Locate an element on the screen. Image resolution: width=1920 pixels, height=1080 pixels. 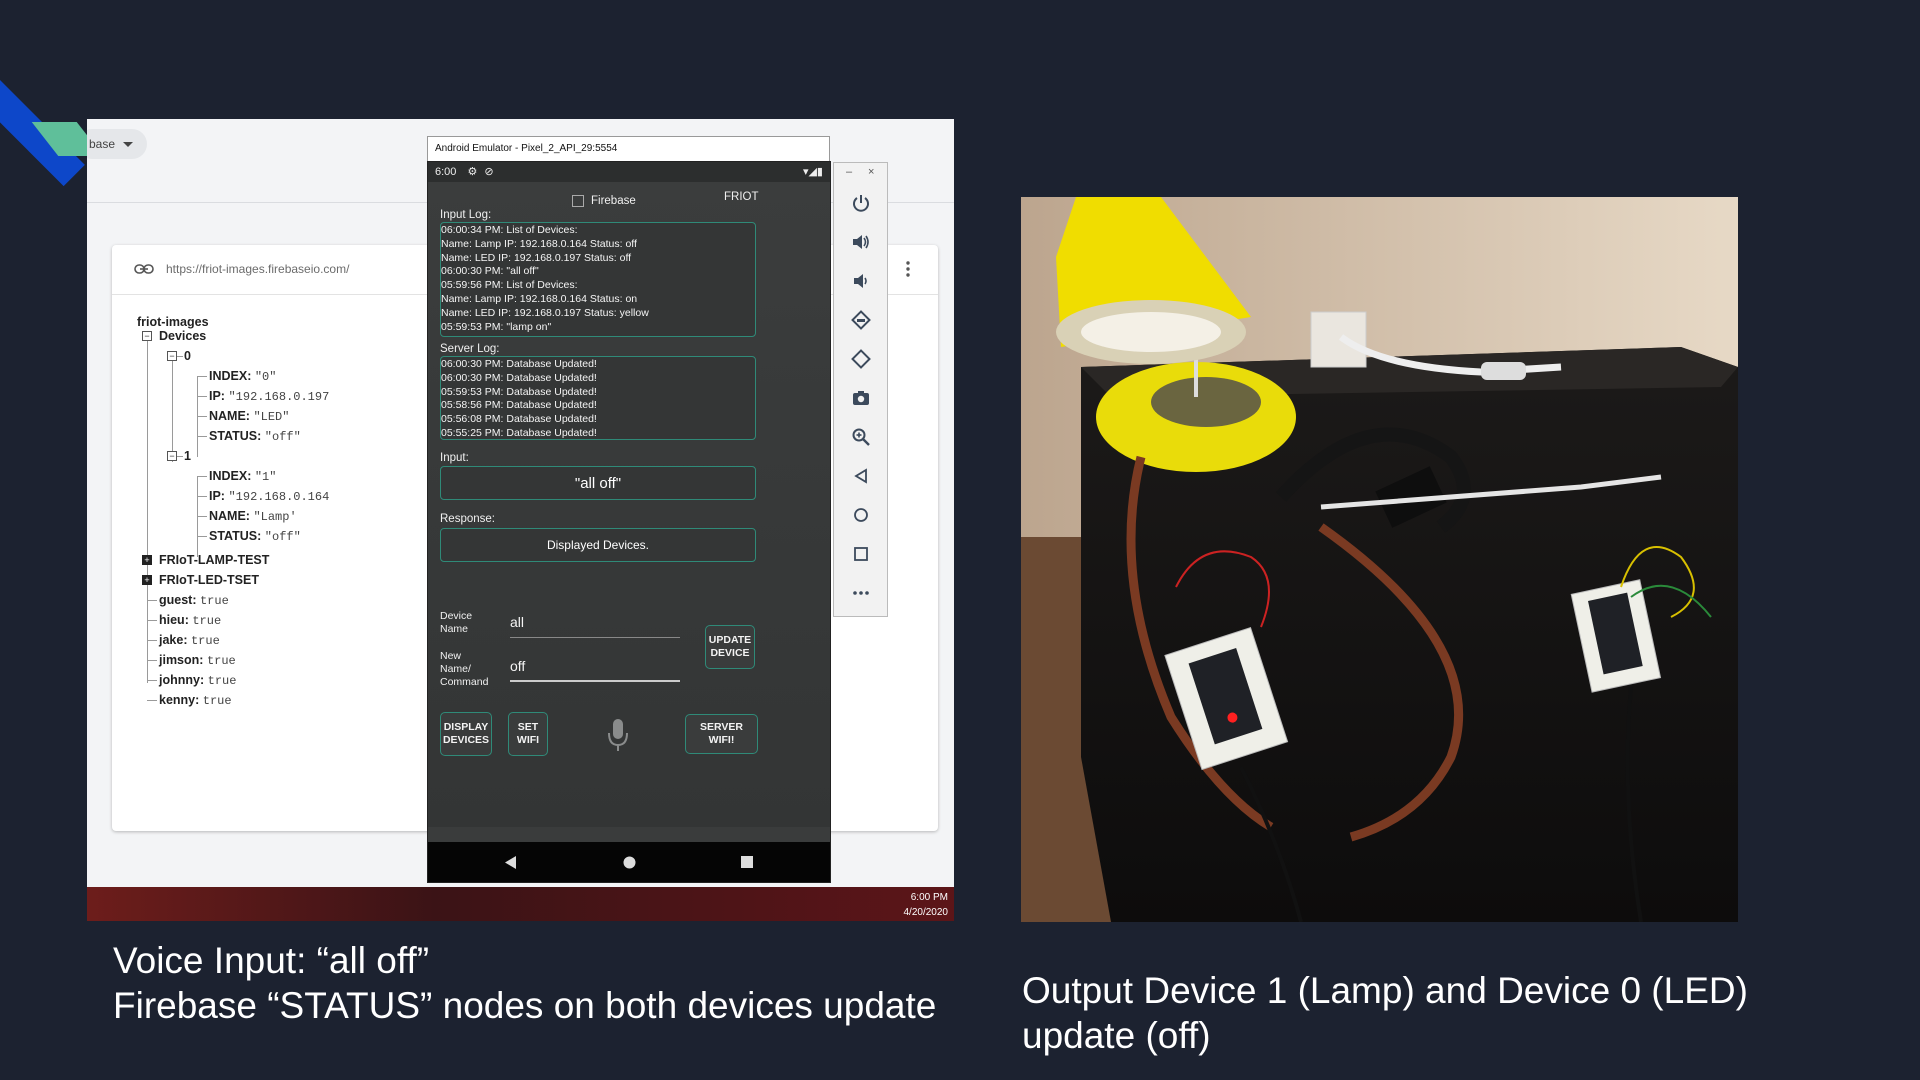
tree-node-led-test: FRIoT-LED-TSET is located at coordinates (209, 580).